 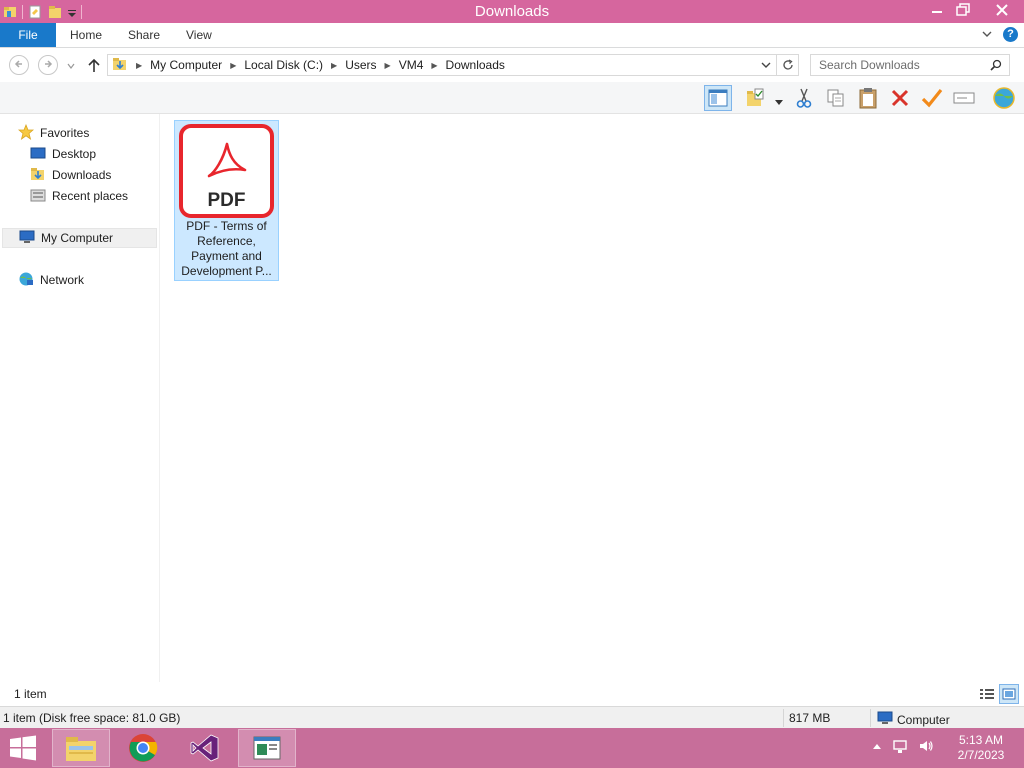 I want to click on clock: 5:13 AM 2/7/2023, so click(x=981, y=748).